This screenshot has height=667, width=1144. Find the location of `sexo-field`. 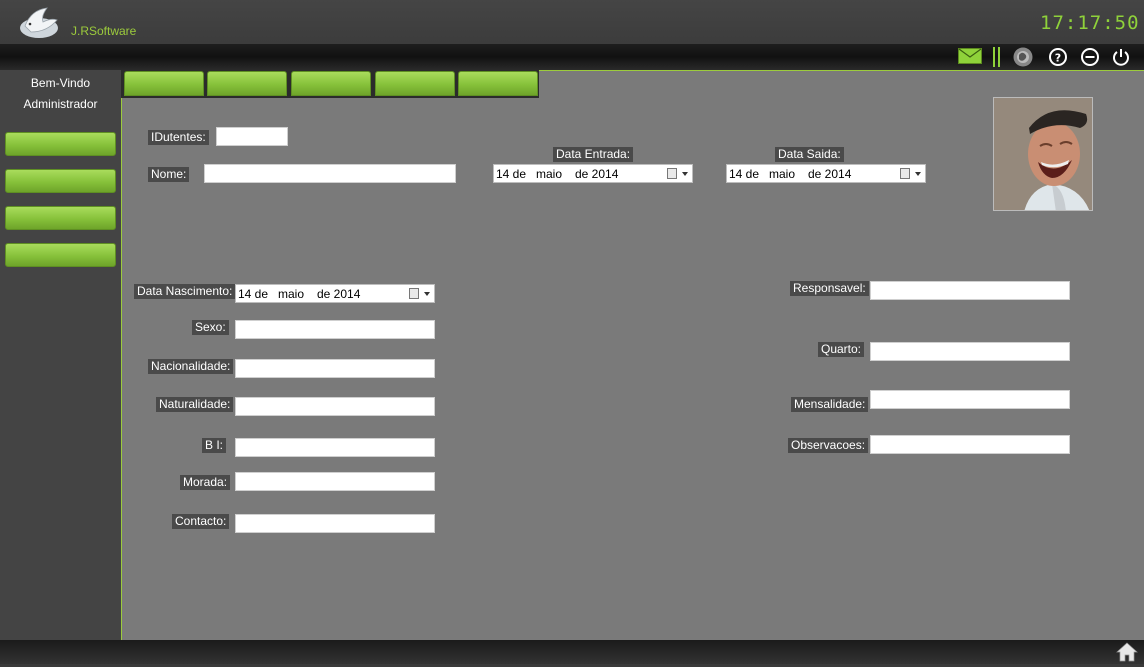

sexo-field is located at coordinates (335, 329).